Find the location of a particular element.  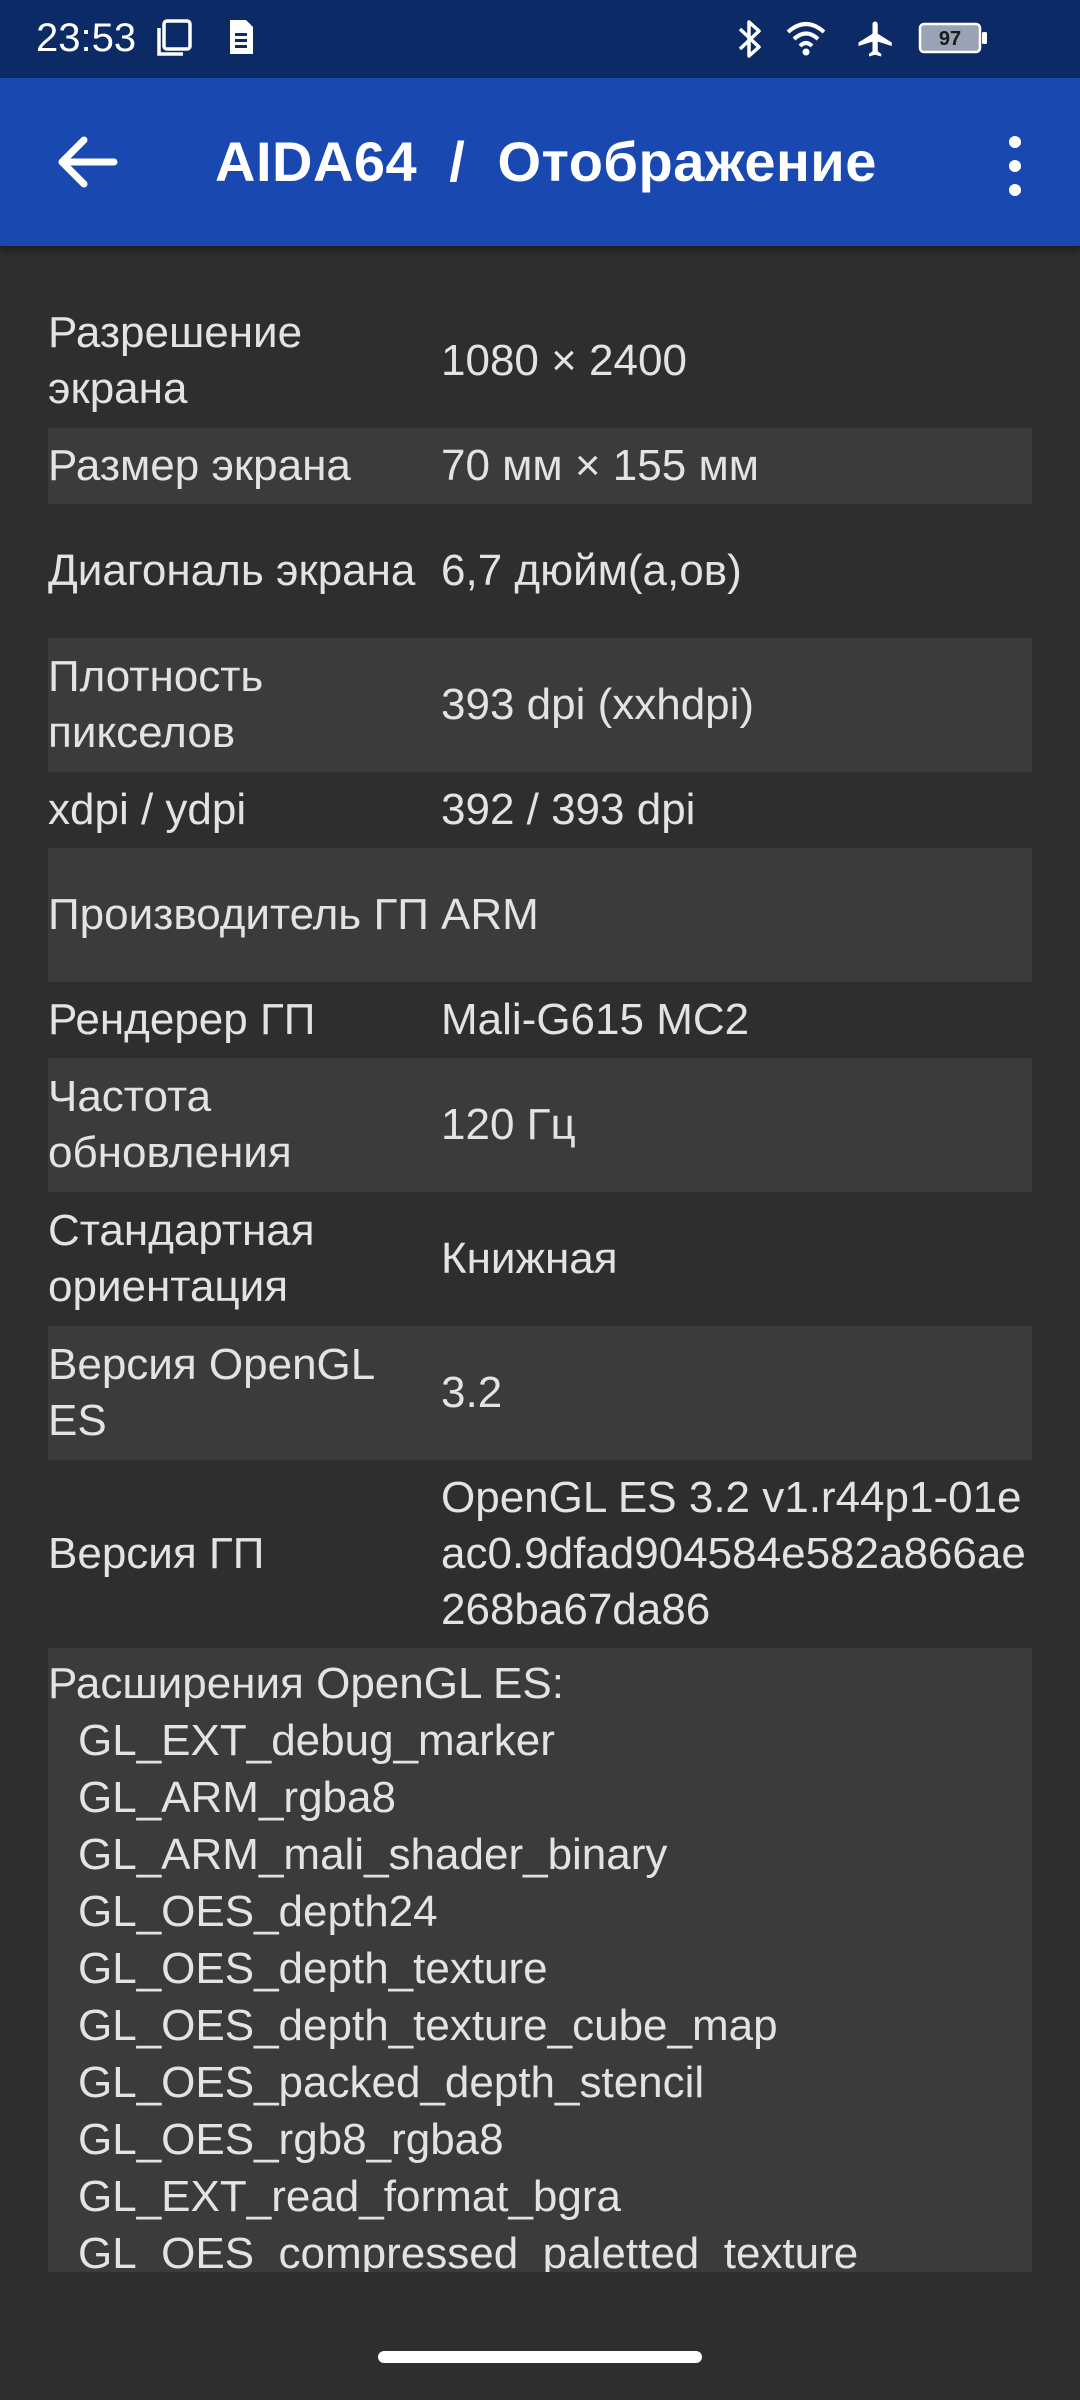

row-label: Диагональ экрана is located at coordinates (232, 570).